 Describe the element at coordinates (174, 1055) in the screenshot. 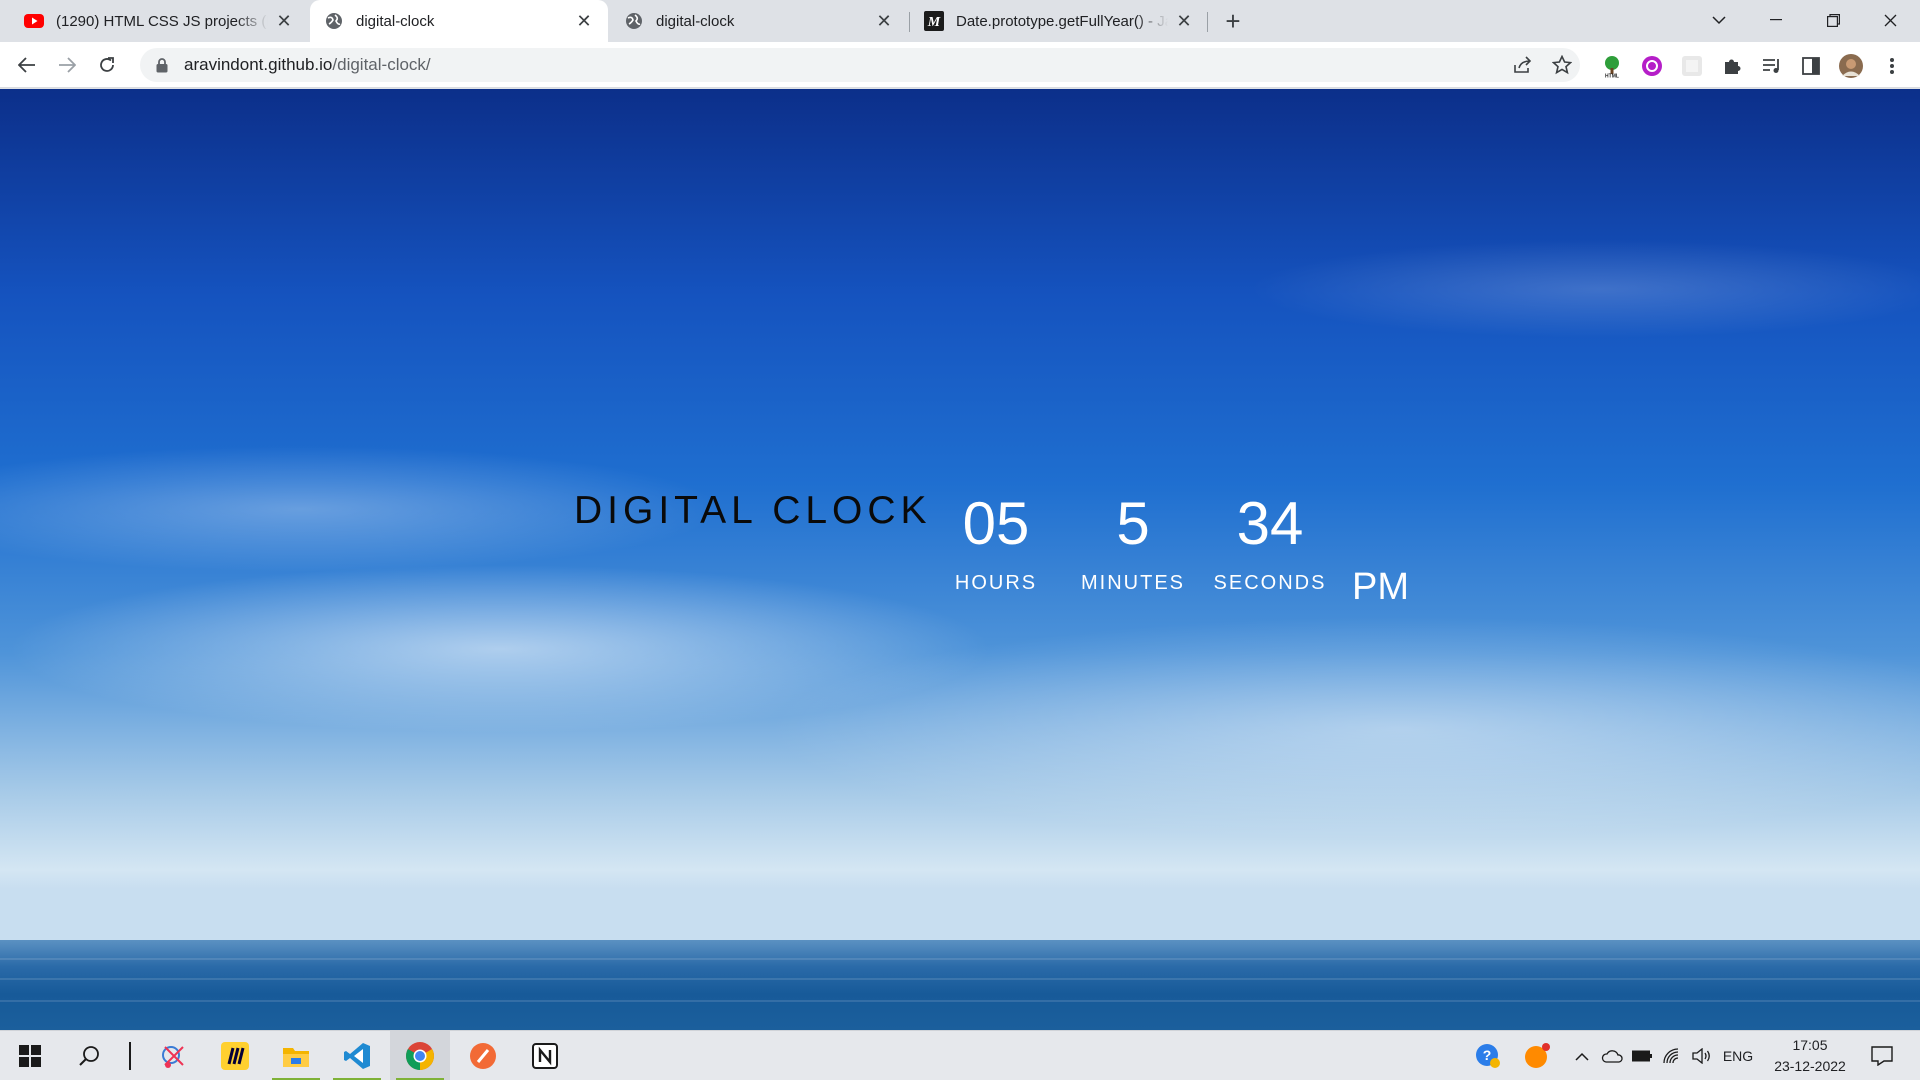

I see `snipping-tool-icon` at that location.